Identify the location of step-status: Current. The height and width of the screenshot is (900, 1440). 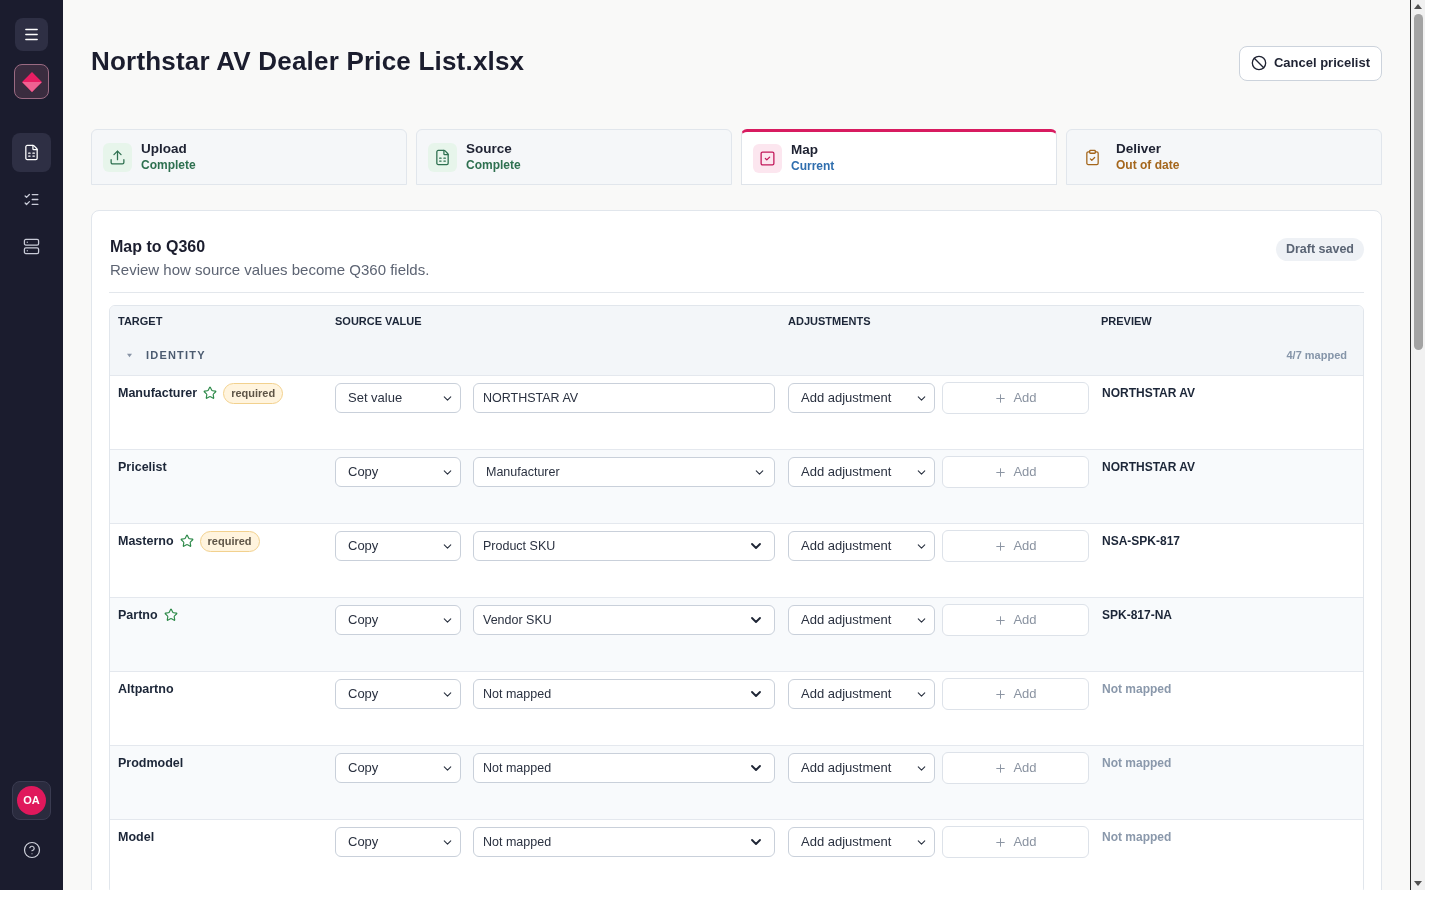
(813, 166).